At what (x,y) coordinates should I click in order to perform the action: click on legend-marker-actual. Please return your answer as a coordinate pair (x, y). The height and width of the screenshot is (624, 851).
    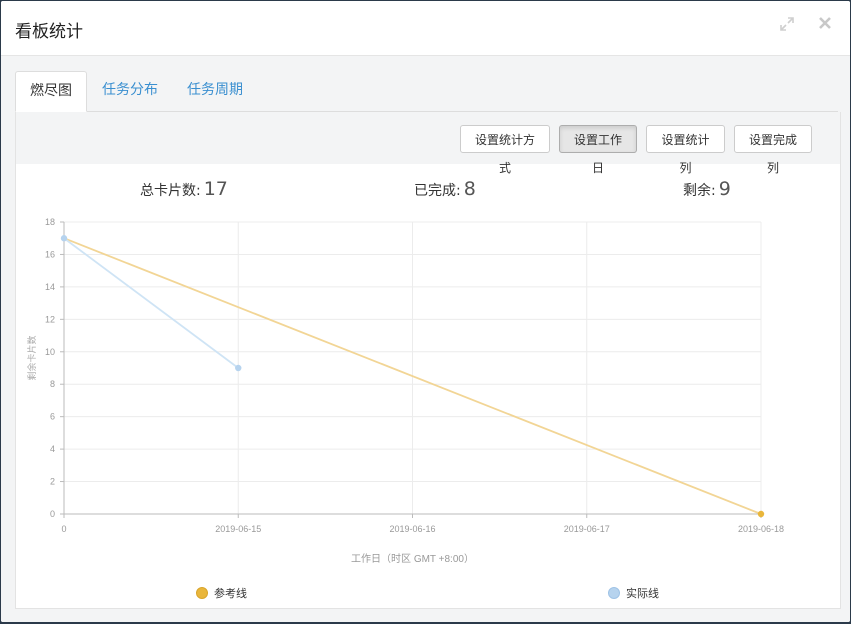
    Looking at the image, I should click on (614, 593).